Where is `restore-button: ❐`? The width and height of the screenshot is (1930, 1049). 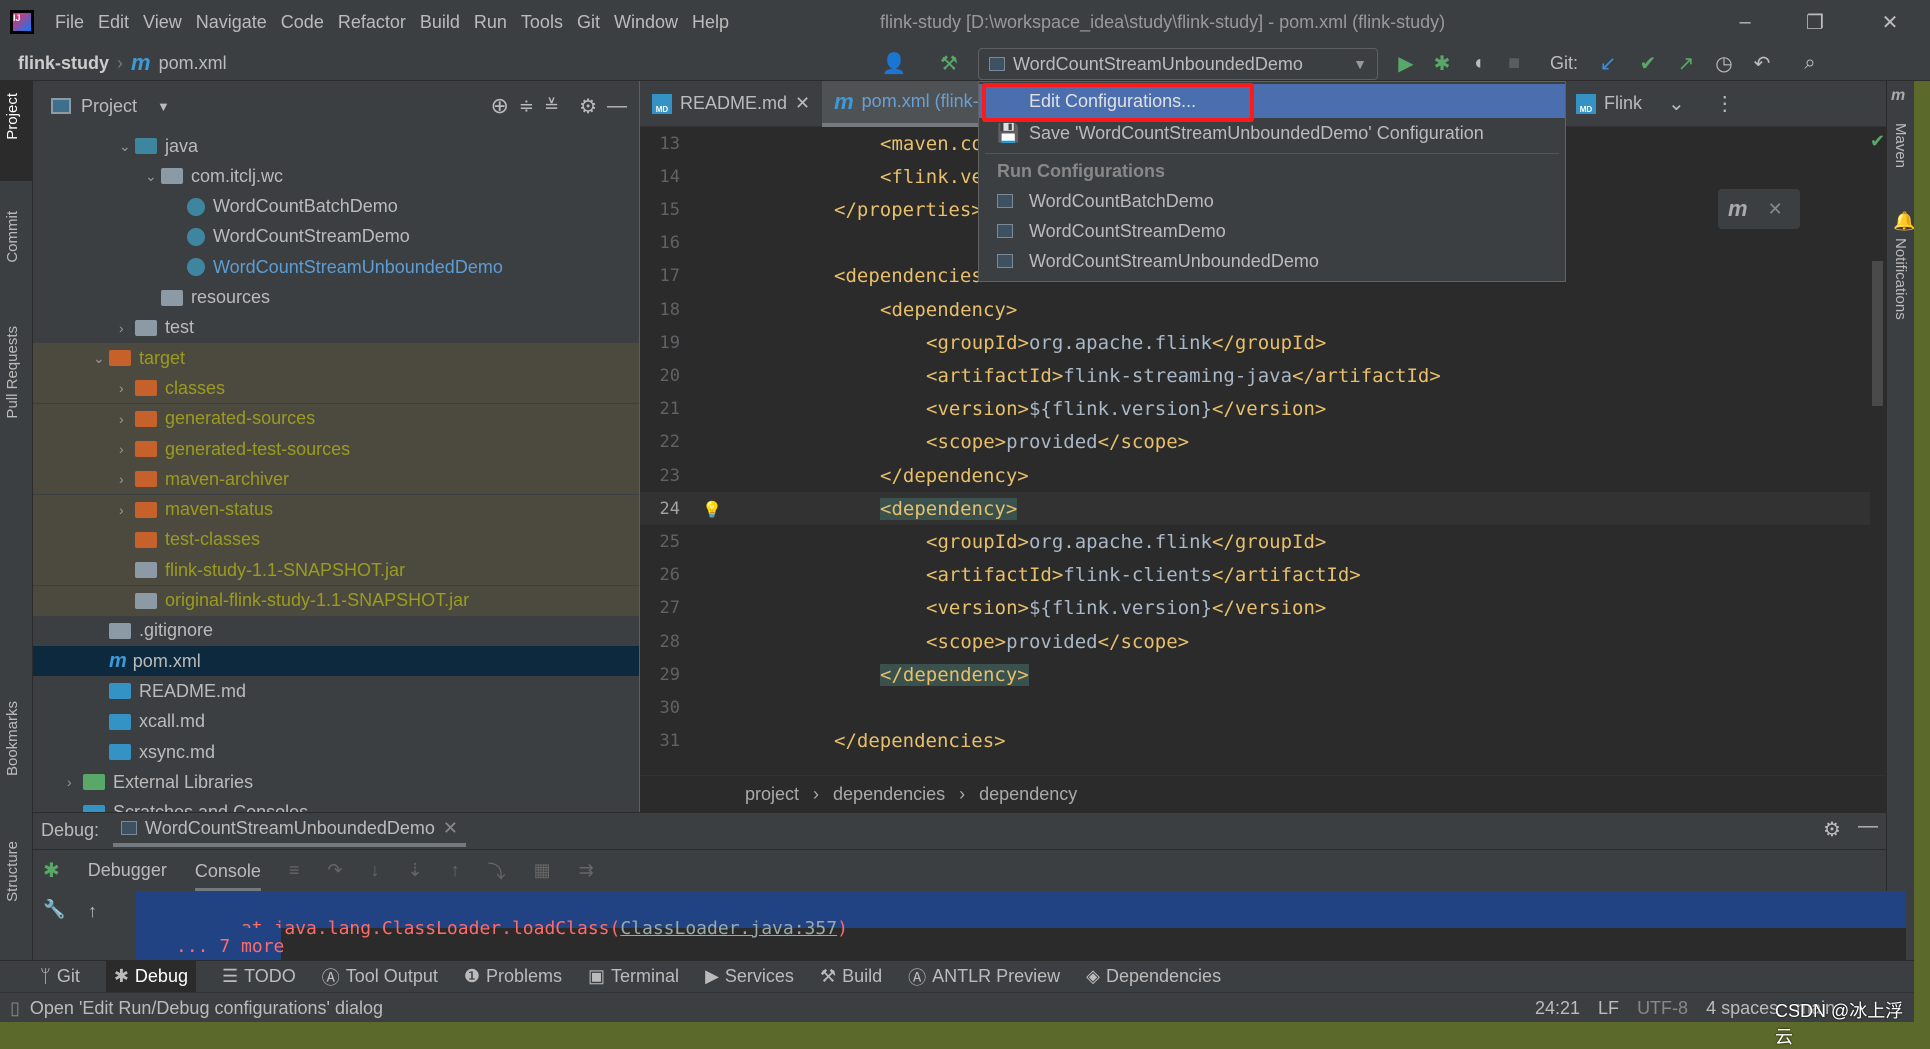
restore-button: ❐ is located at coordinates (1815, 22).